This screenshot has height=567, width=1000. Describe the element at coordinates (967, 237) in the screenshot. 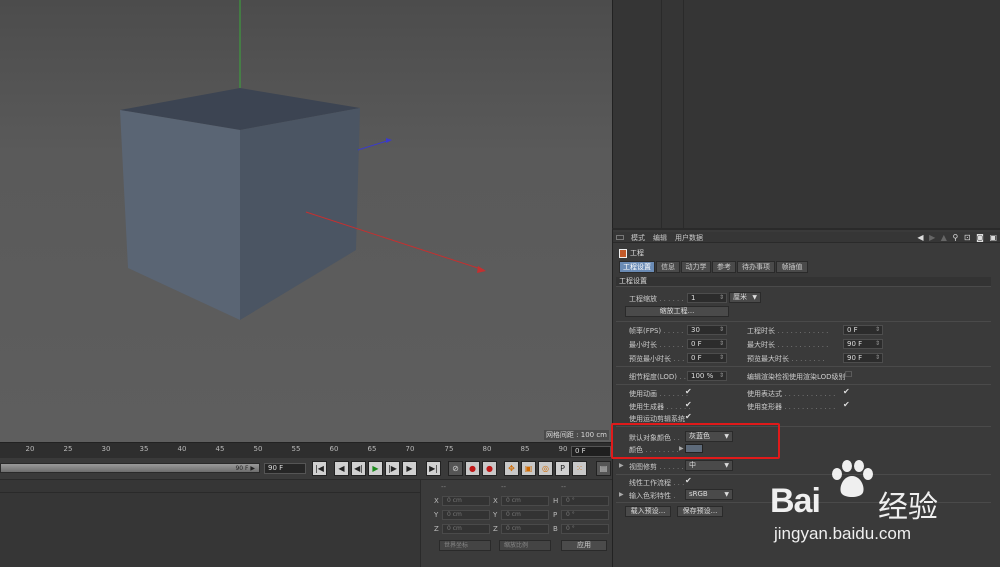

I see `lock-icon: ⊡` at that location.